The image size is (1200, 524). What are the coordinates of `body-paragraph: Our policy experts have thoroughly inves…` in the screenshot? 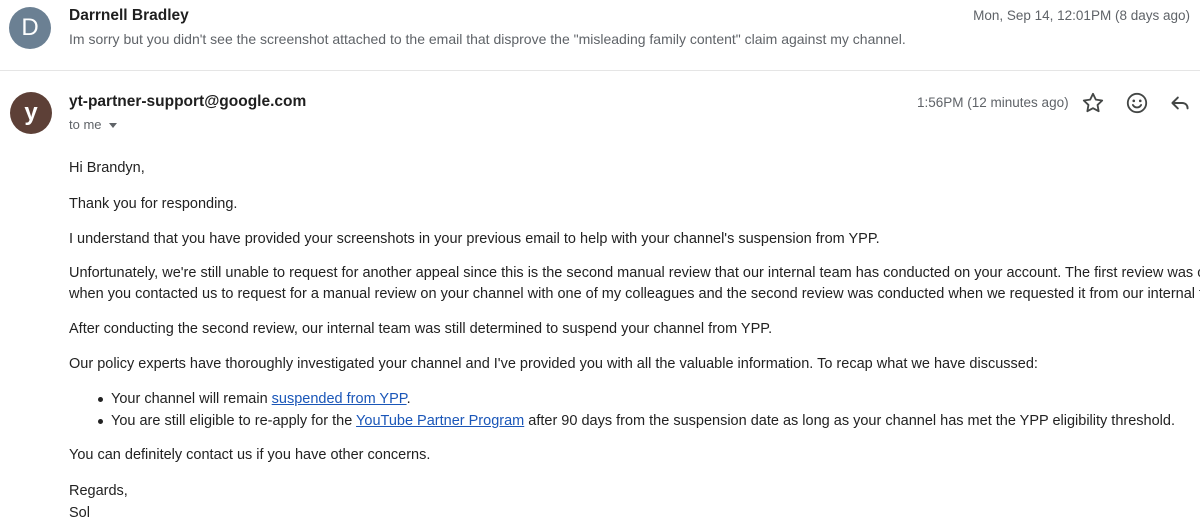 It's located at (553, 364).